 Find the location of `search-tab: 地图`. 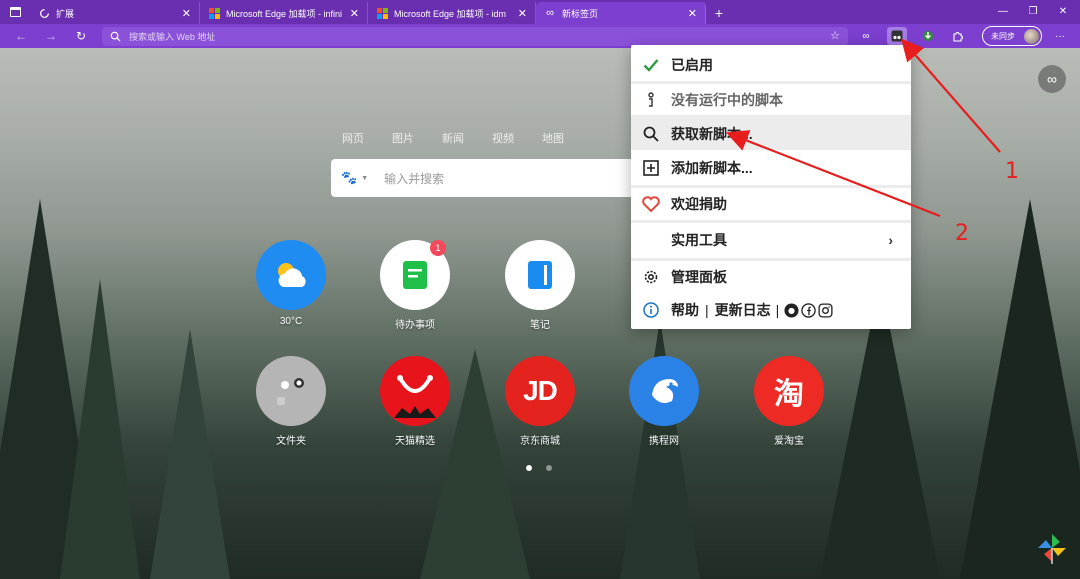

search-tab: 地图 is located at coordinates (553, 138).